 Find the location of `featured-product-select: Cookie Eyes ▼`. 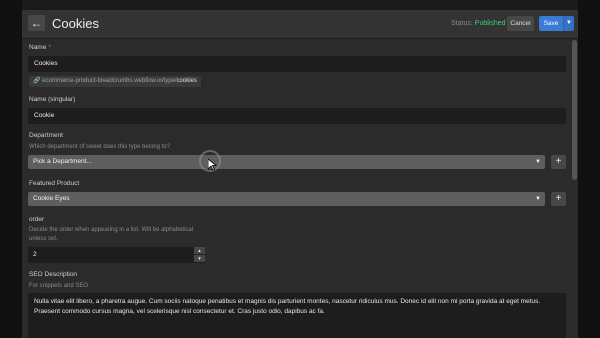

featured-product-select: Cookie Eyes ▼ is located at coordinates (286, 199).